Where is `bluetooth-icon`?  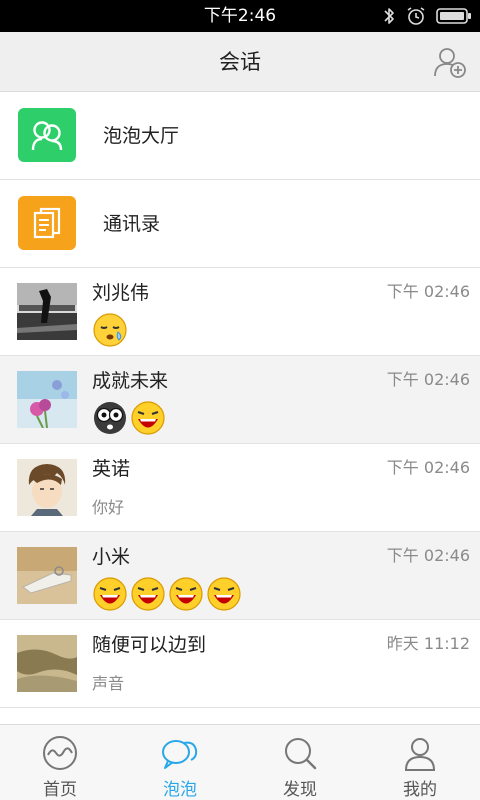 bluetooth-icon is located at coordinates (389, 16).